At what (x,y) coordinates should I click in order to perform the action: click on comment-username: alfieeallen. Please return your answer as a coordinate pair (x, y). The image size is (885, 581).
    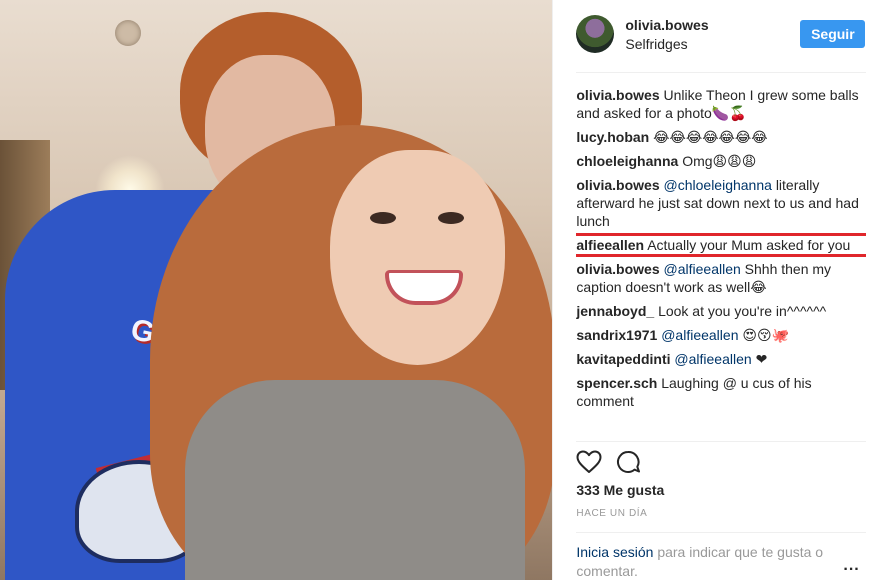
    Looking at the image, I should click on (610, 245).